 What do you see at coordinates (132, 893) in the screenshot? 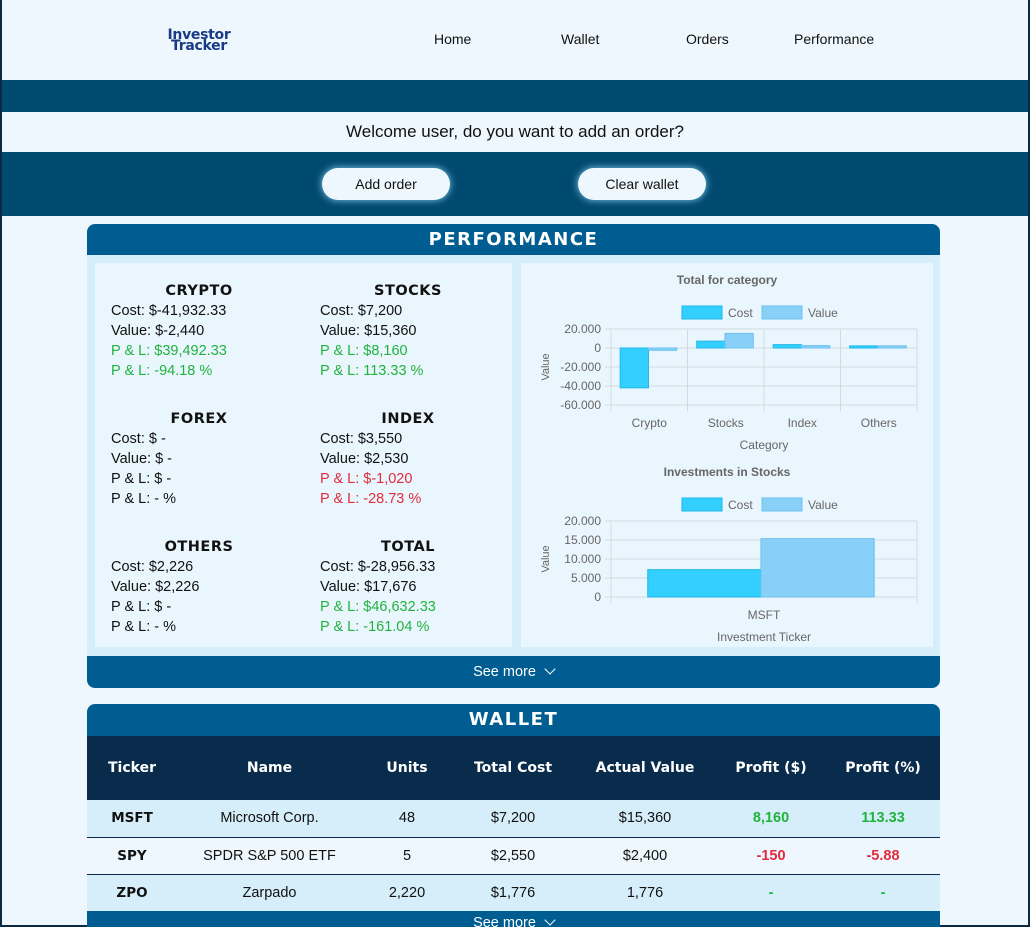
I see `cell-ticker: ZPO` at bounding box center [132, 893].